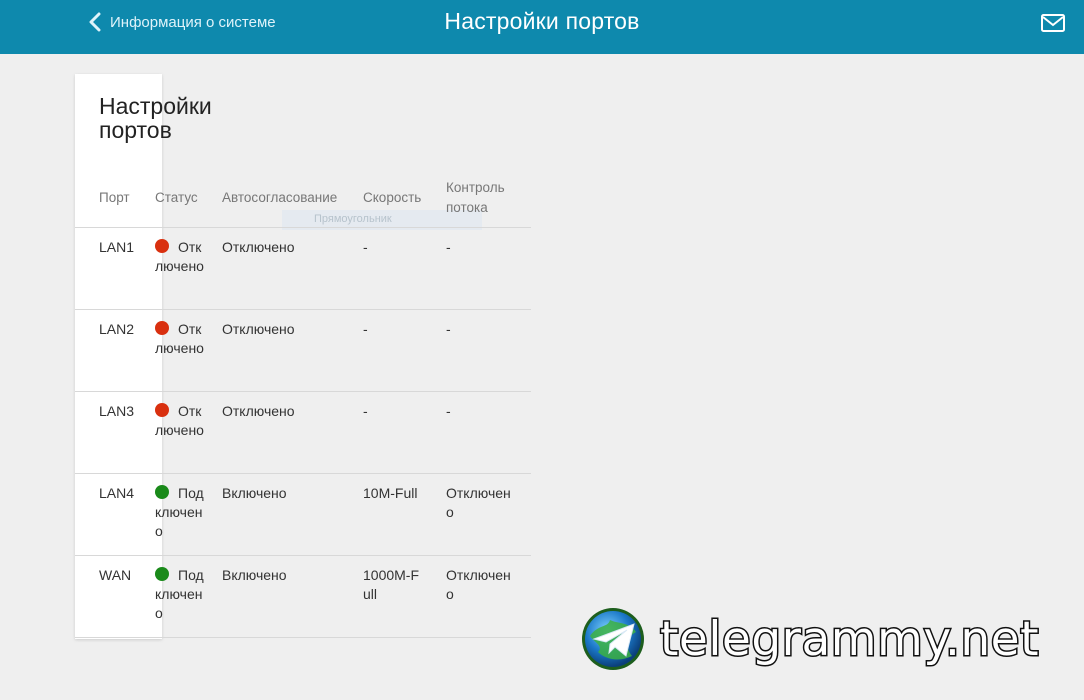 The image size is (1084, 700). What do you see at coordinates (117, 411) in the screenshot?
I see `port-name: LAN3` at bounding box center [117, 411].